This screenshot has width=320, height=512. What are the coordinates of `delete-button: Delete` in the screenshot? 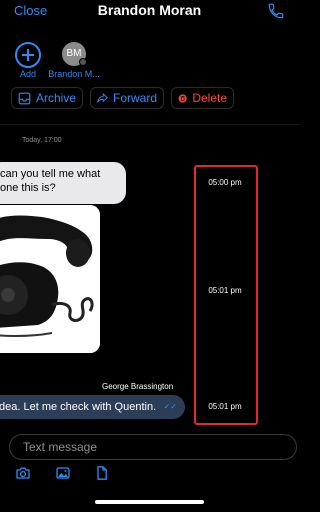 It's located at (202, 98).